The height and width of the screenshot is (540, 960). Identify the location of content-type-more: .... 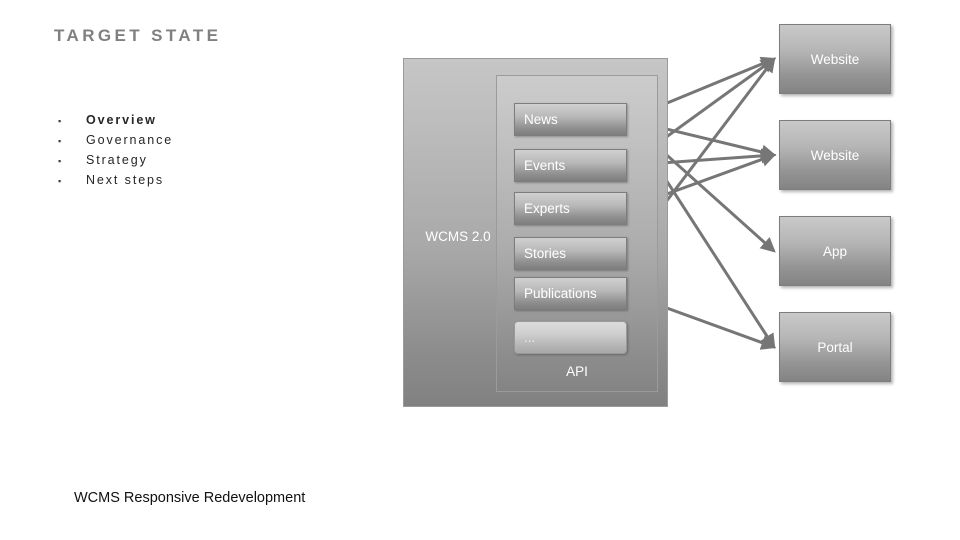
(570, 337).